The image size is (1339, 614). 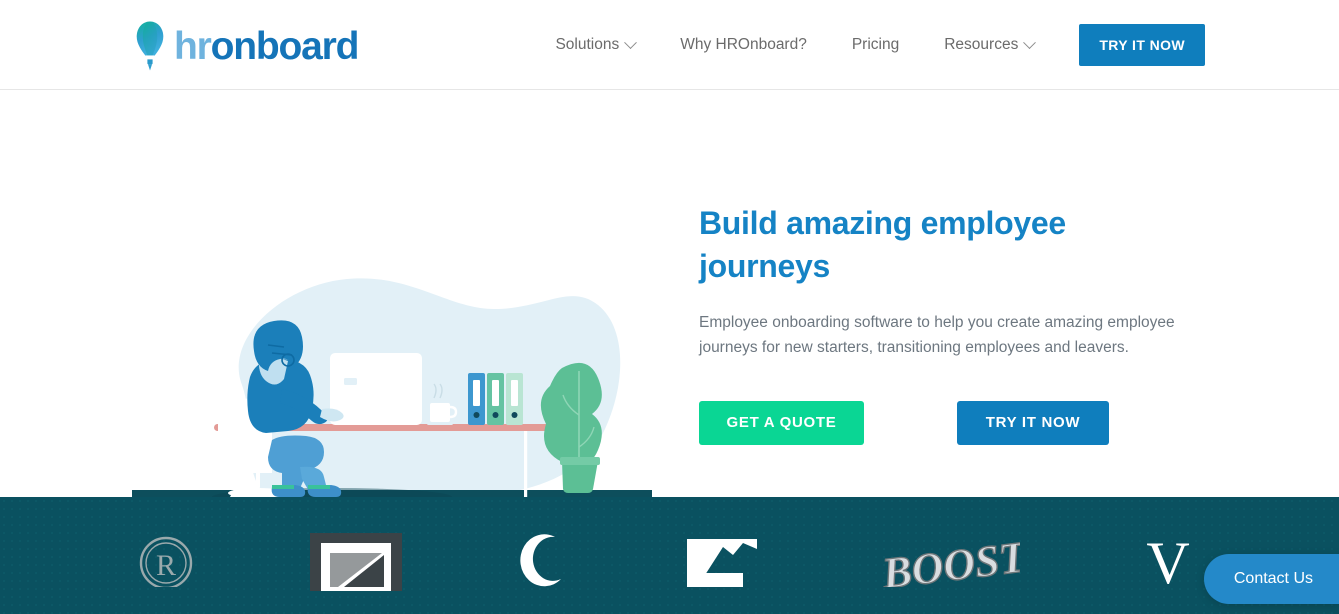 What do you see at coordinates (495, 399) in the screenshot?
I see `binders` at bounding box center [495, 399].